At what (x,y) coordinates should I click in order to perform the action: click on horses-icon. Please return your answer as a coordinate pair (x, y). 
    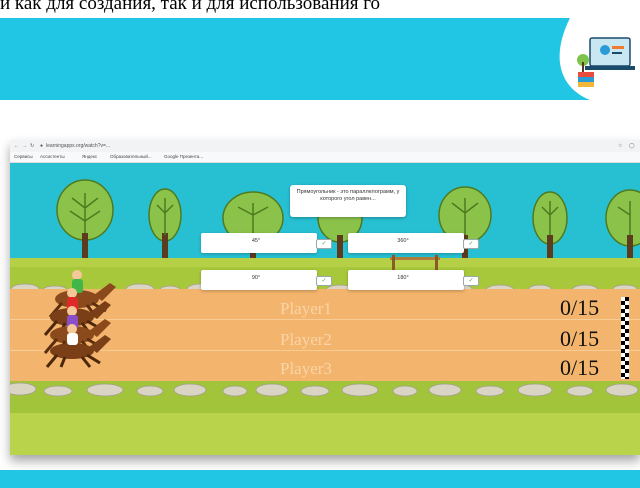
    Looking at the image, I should click on (79, 319).